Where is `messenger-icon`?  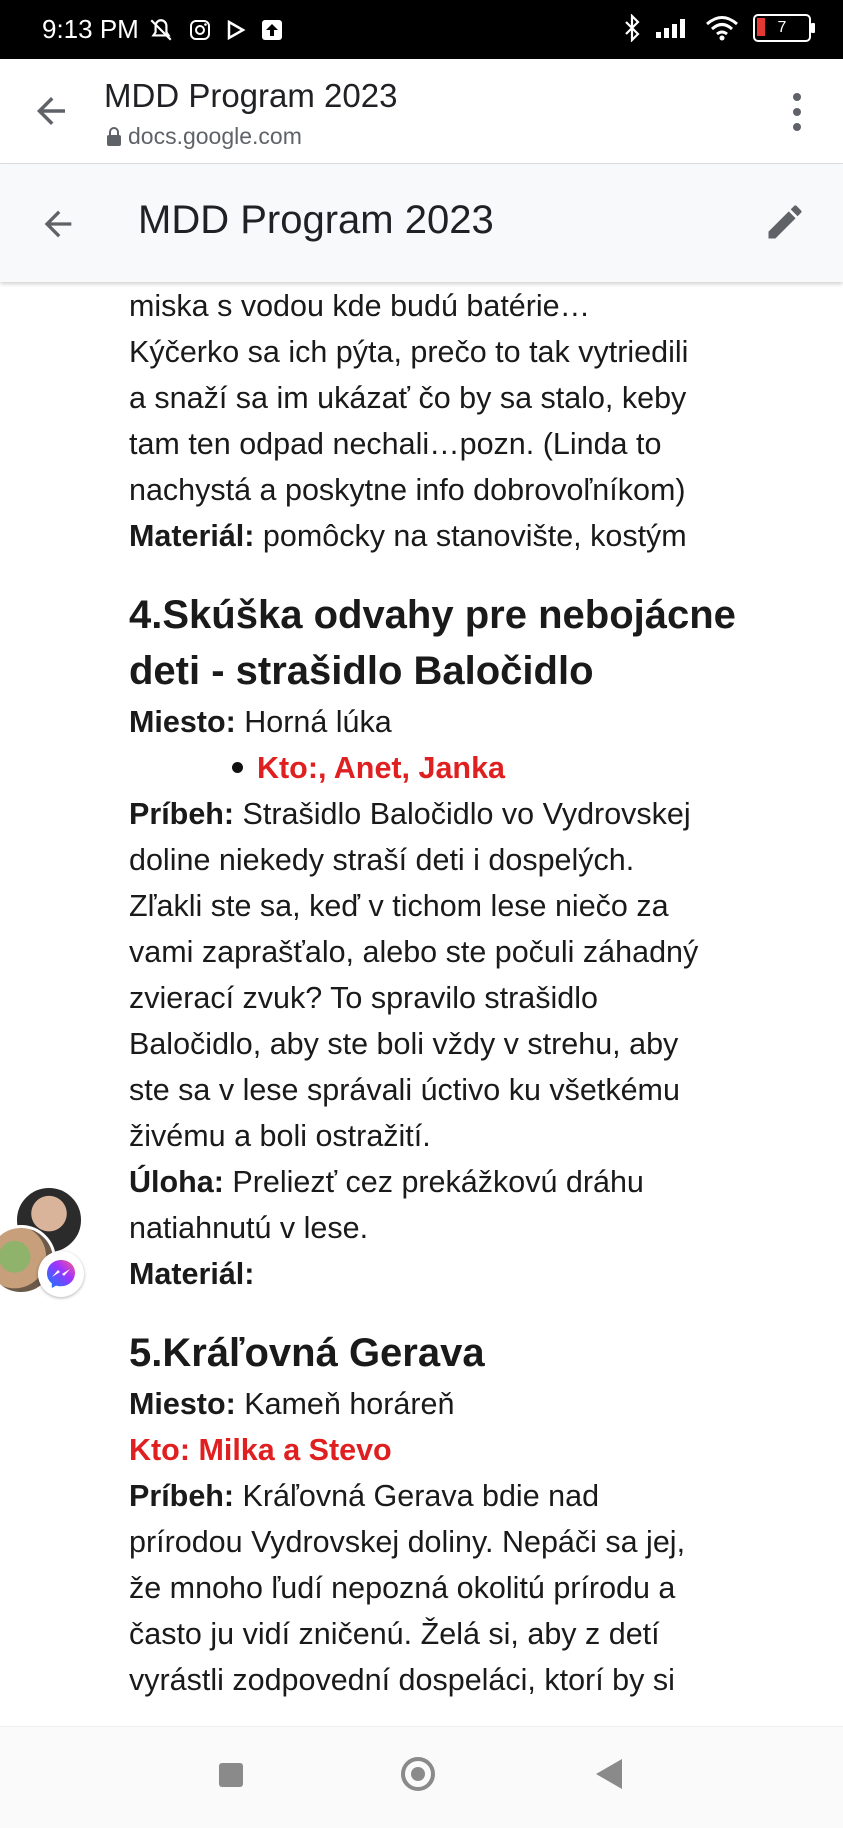 messenger-icon is located at coordinates (61, 1274).